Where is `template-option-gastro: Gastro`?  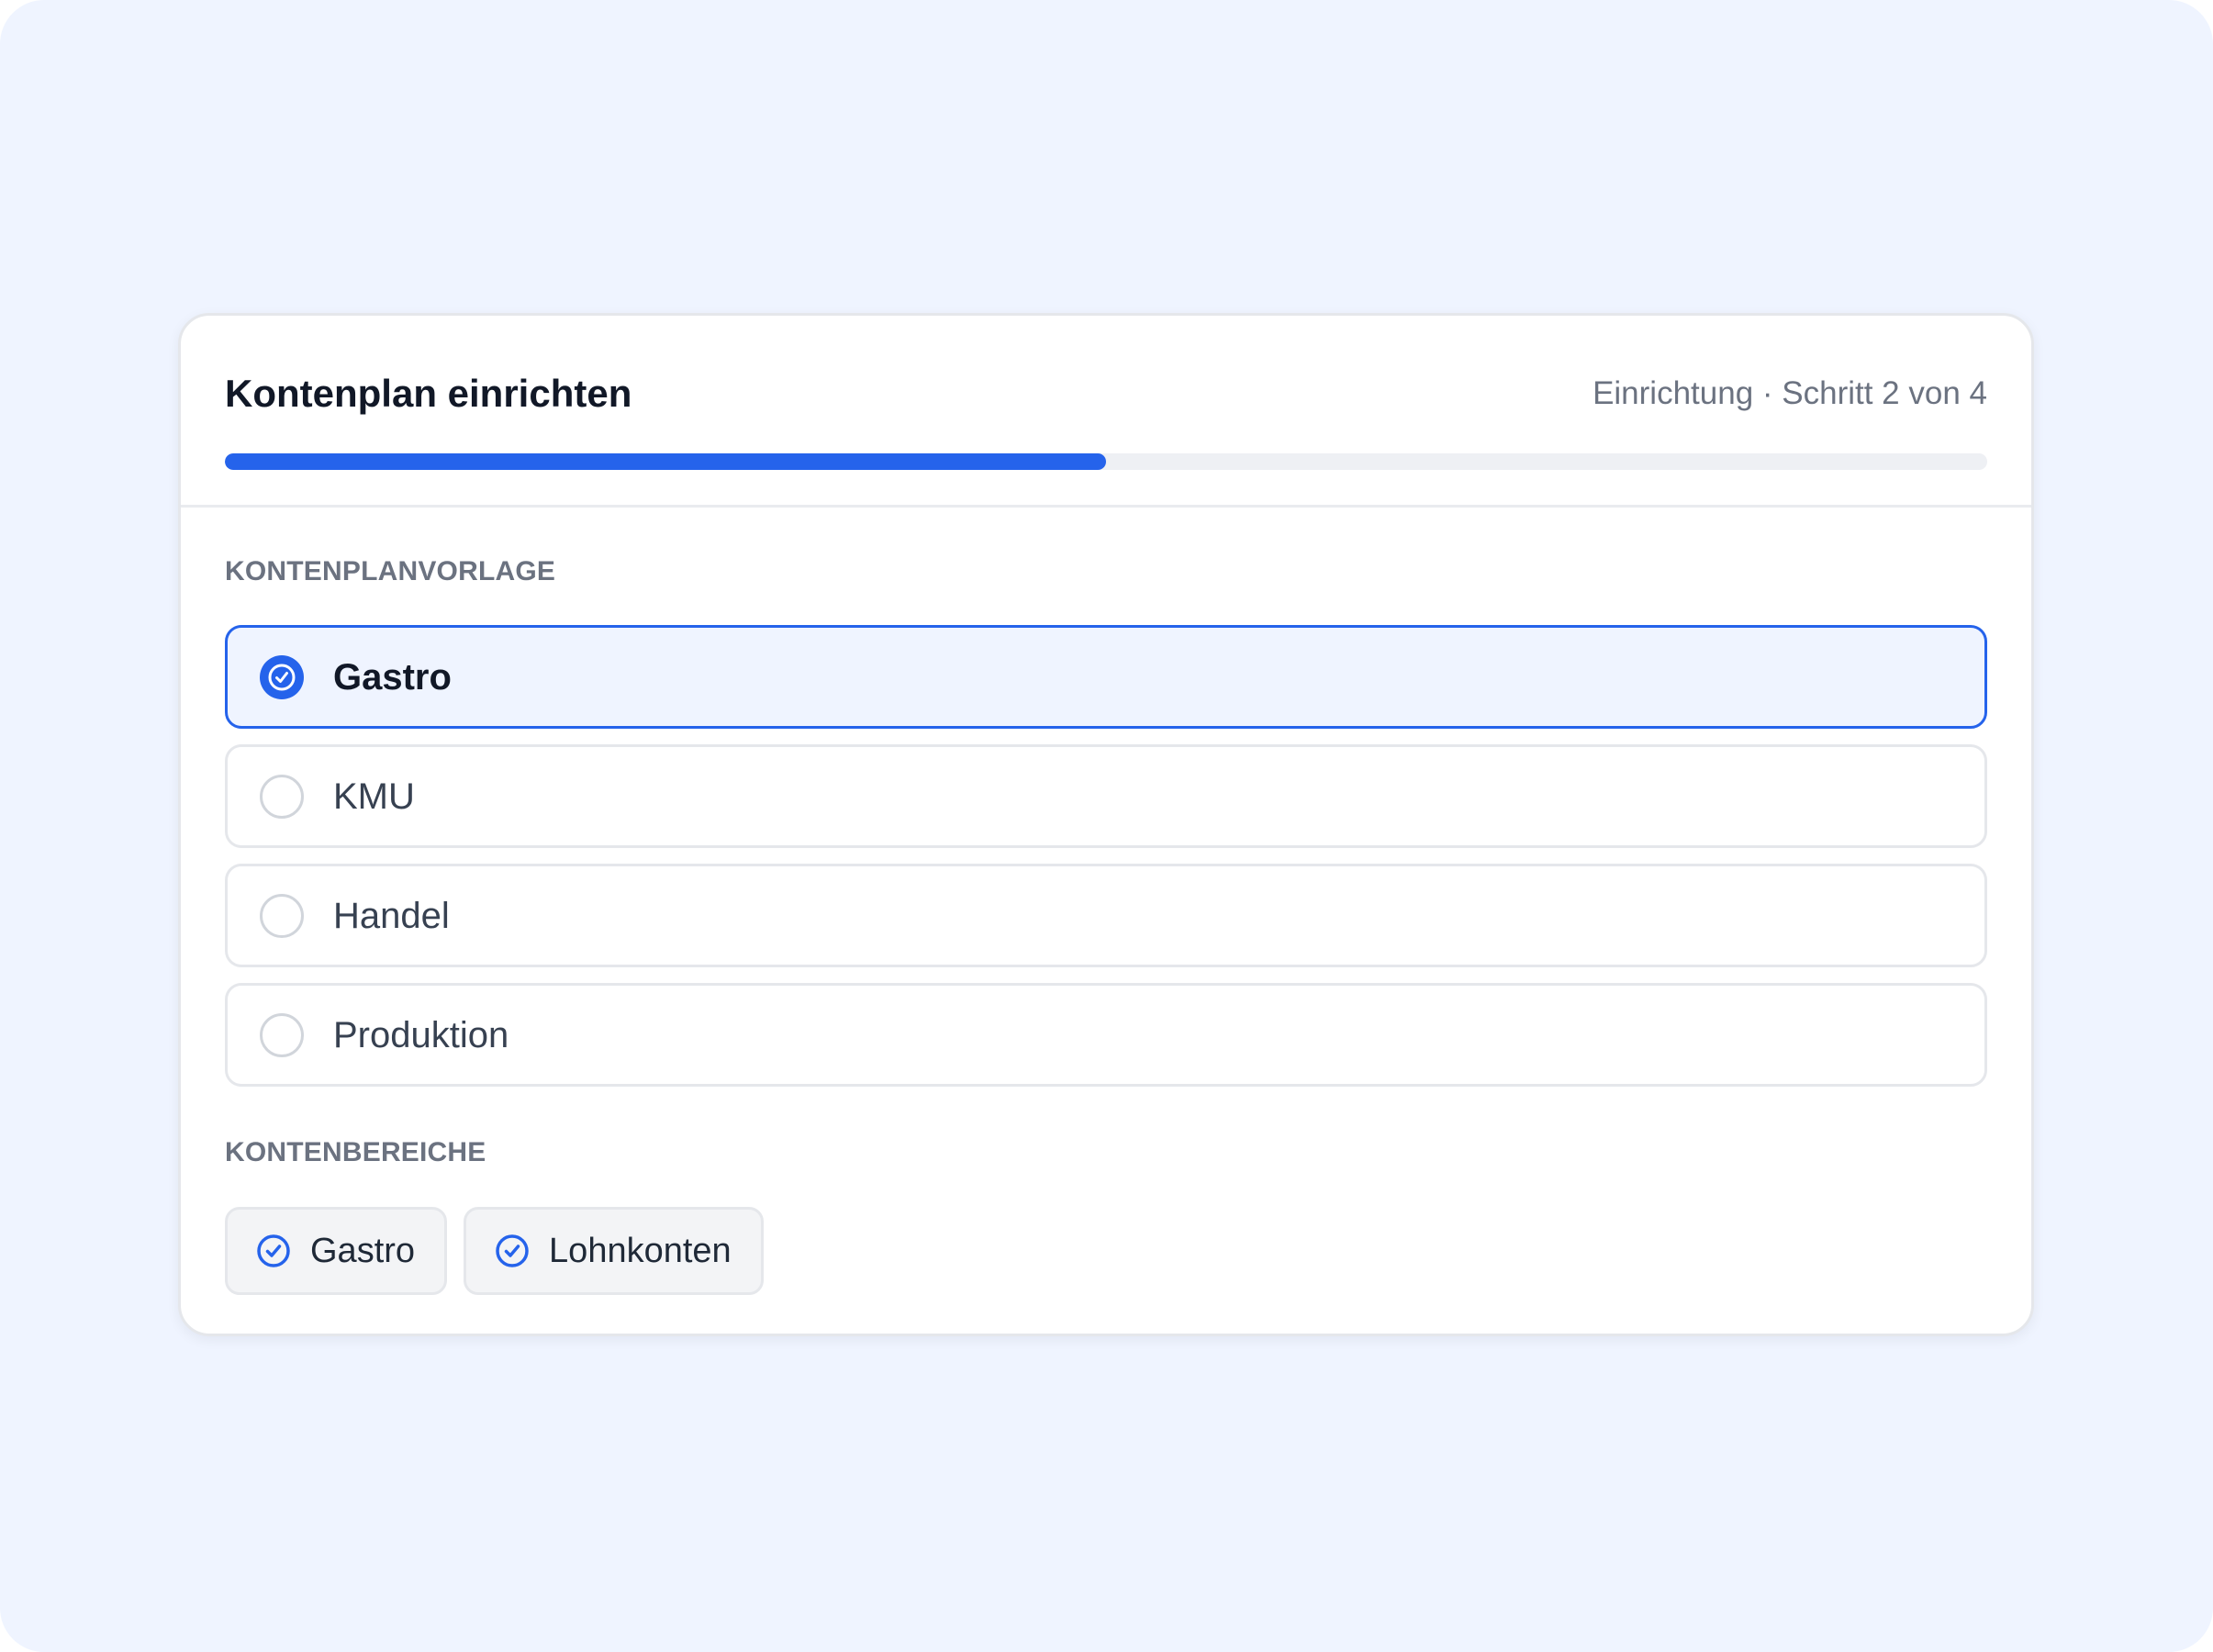
template-option-gastro: Gastro is located at coordinates (1106, 677).